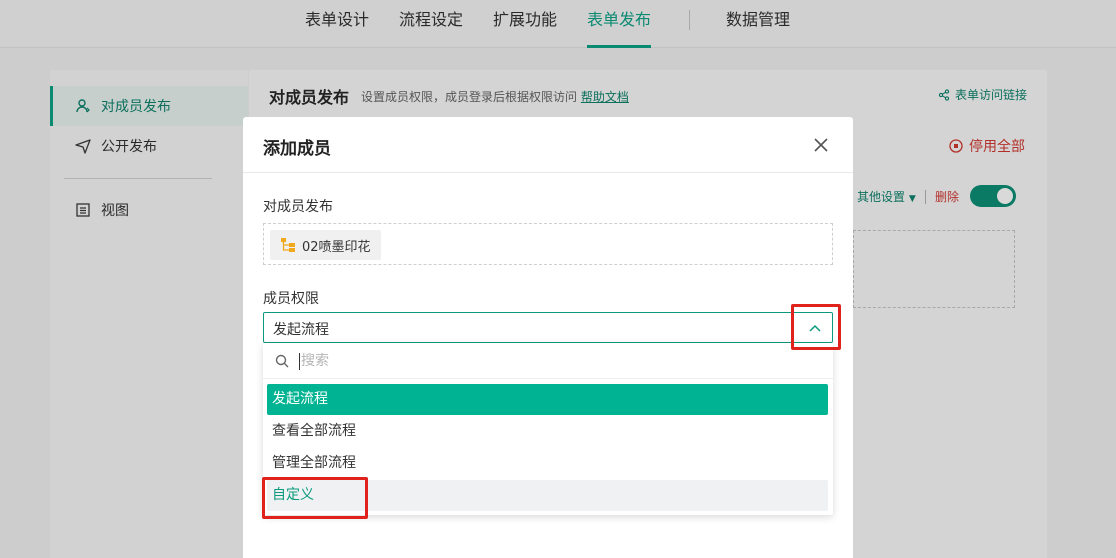 This screenshot has height=558, width=1116. I want to click on disable-all-label: 停用全部, so click(997, 147).